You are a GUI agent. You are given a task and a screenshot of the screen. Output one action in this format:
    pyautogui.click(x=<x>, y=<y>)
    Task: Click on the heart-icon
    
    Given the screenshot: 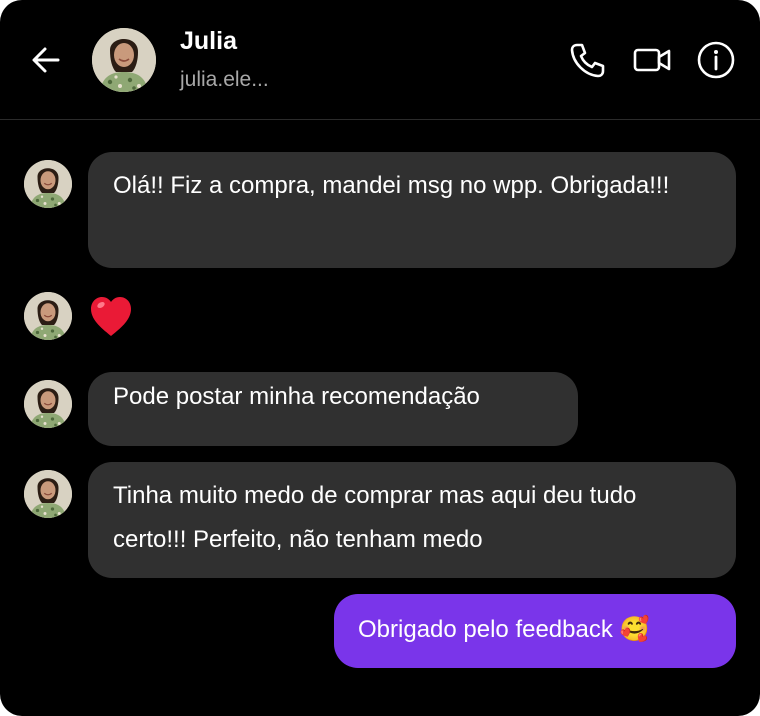 What is the action you would take?
    pyautogui.click(x=111, y=316)
    